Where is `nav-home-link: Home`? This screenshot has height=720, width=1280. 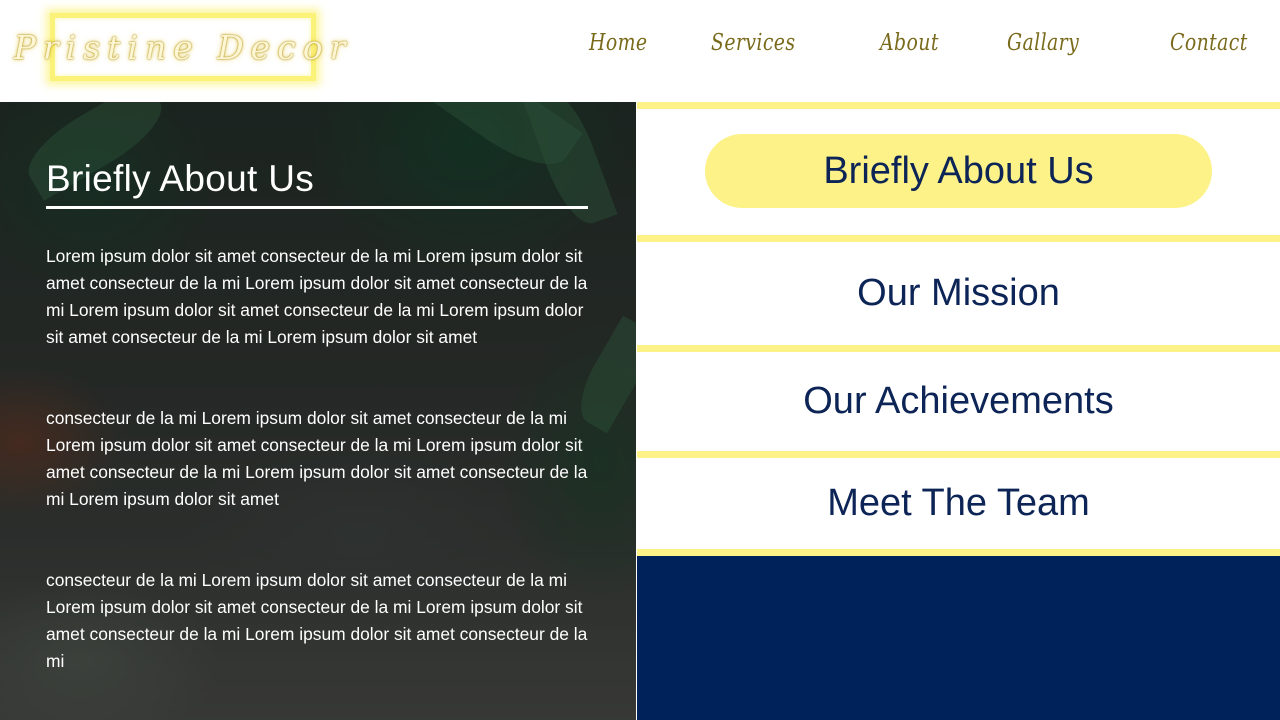
nav-home-link: Home is located at coordinates (618, 43).